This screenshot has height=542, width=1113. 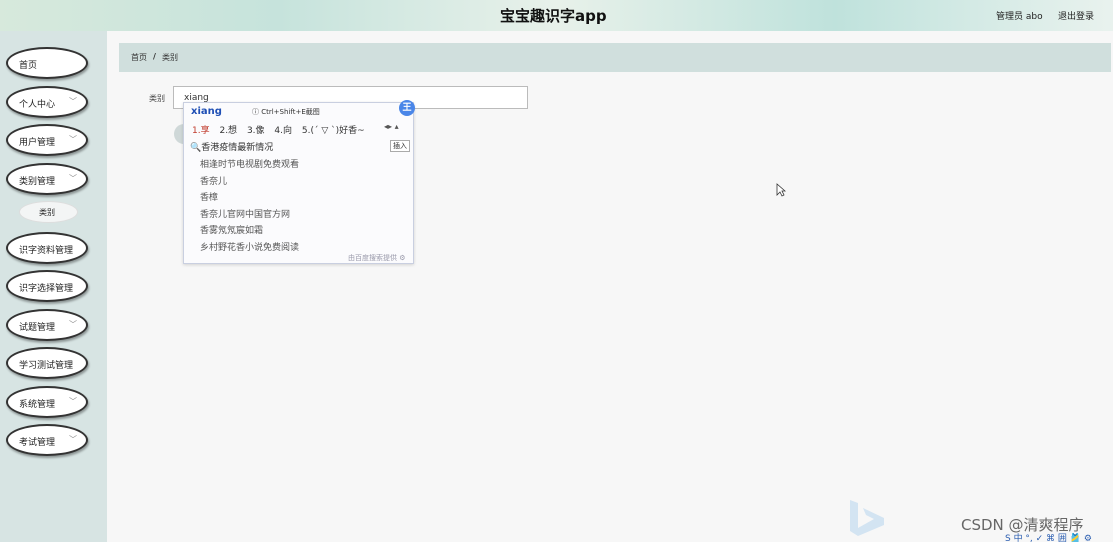 I want to click on ime-screenshot-hint: ⓘ Ctrl+Shift+E截图, so click(x=286, y=112).